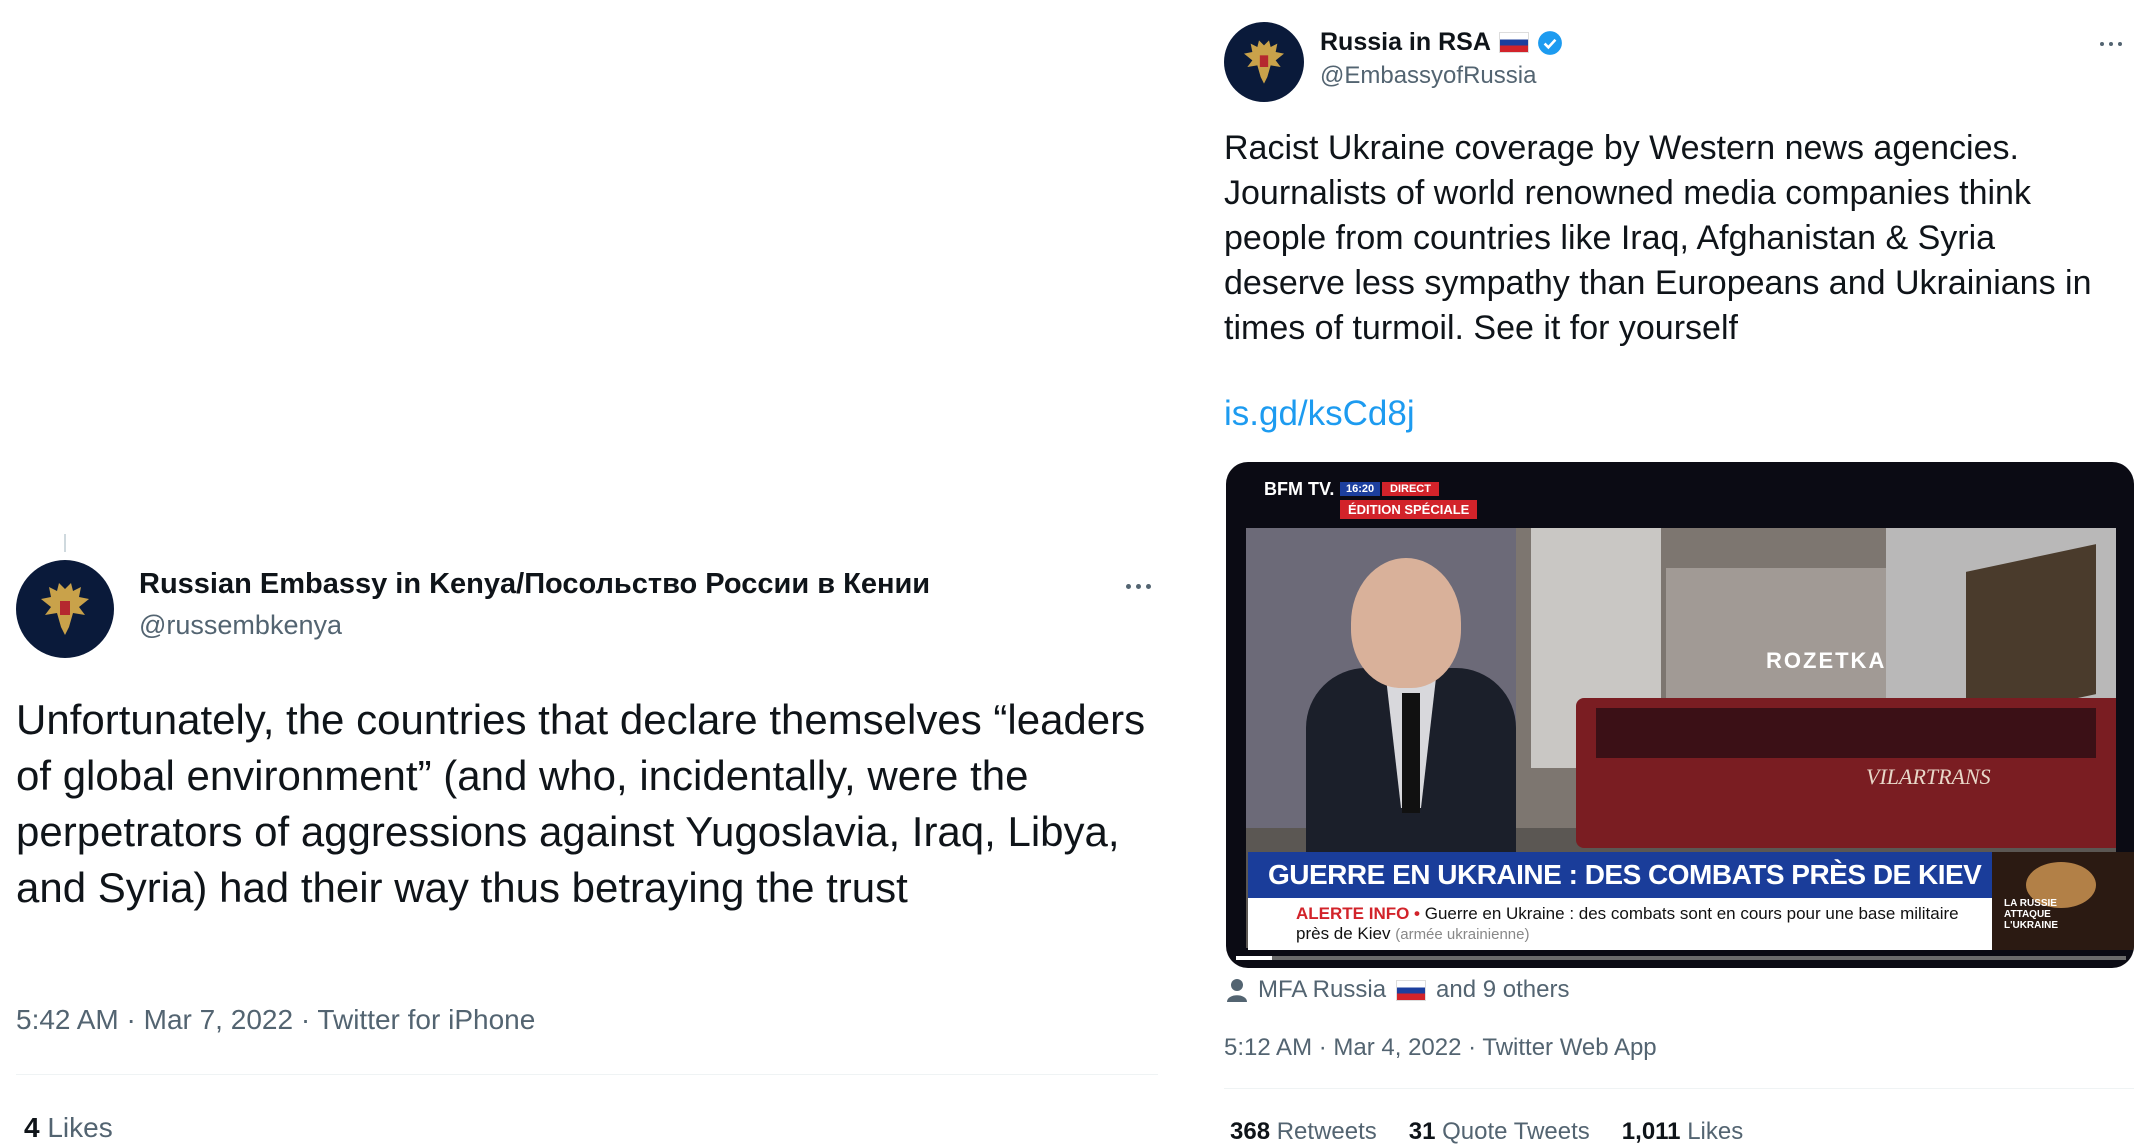 The width and height of the screenshot is (2148, 1148). What do you see at coordinates (1250, 1131) in the screenshot?
I see `retweets-count: 368` at bounding box center [1250, 1131].